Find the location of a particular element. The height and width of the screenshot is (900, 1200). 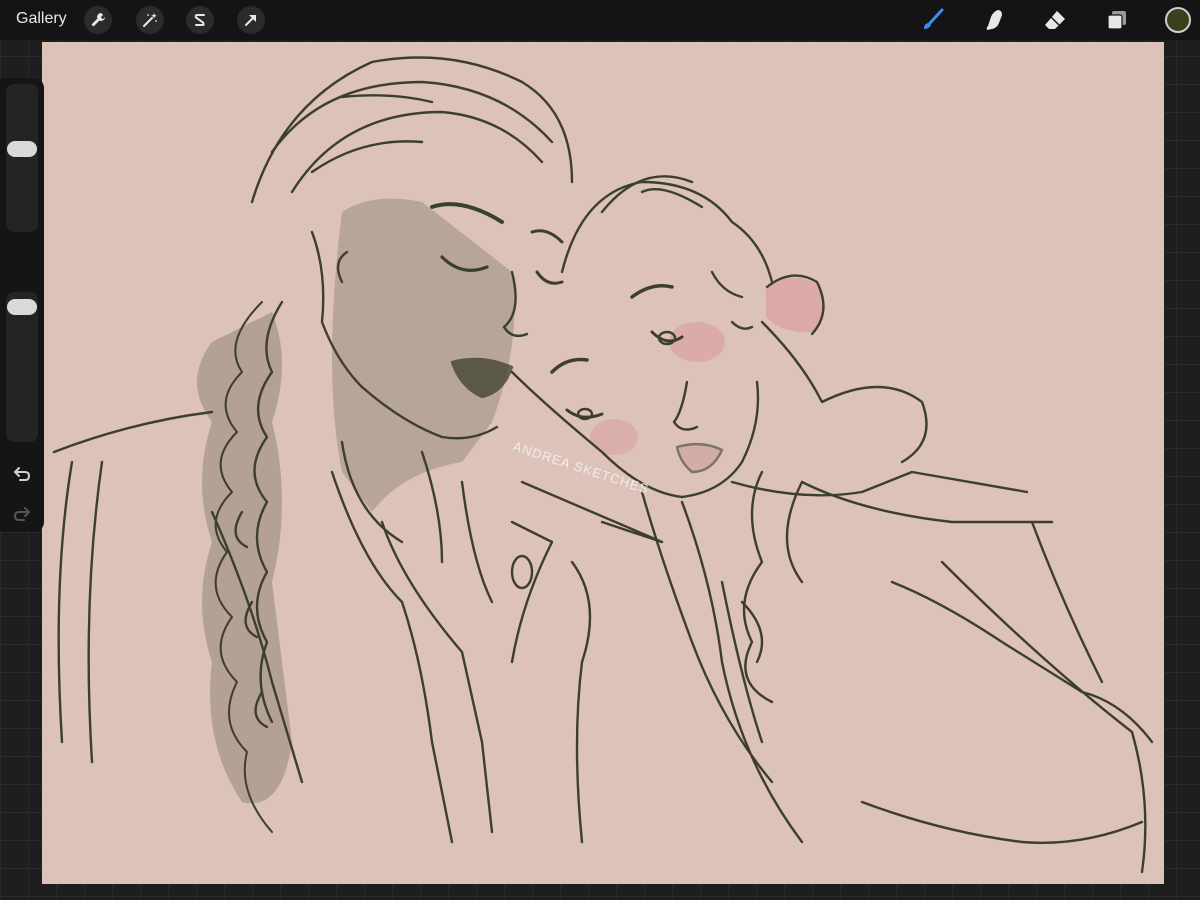

brush-size-slider is located at coordinates (22, 158).